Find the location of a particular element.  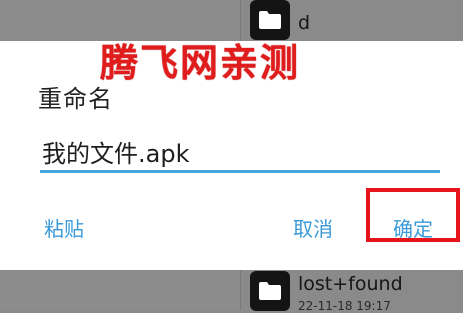

file-name: lost+found is located at coordinates (350, 284).